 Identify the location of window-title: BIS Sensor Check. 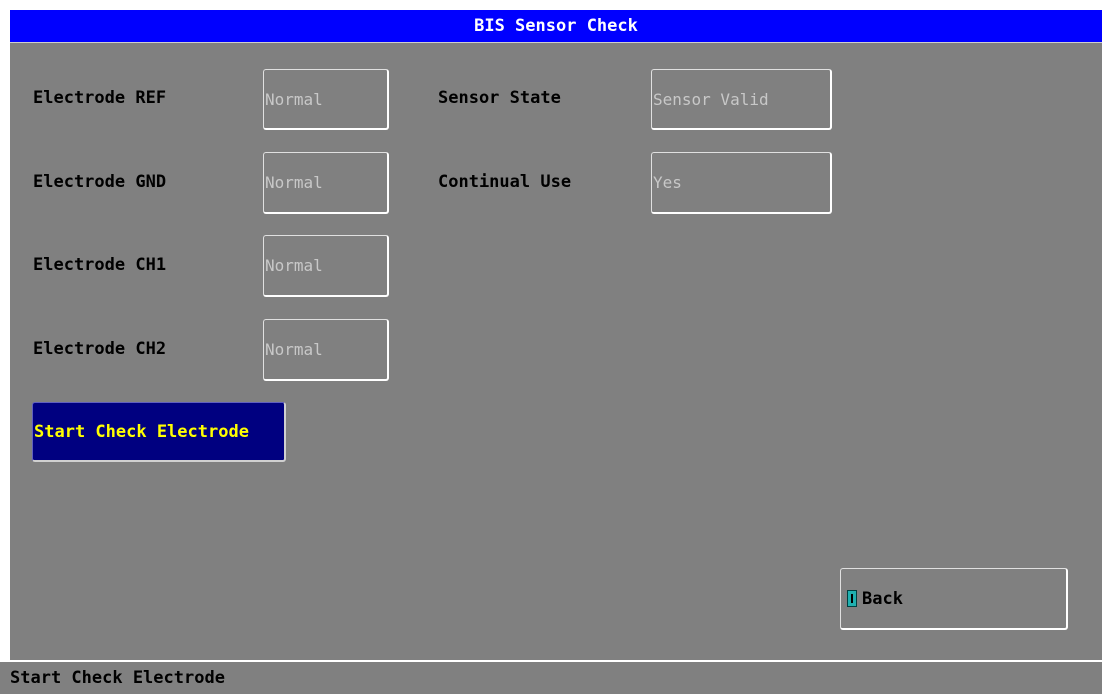
(556, 26).